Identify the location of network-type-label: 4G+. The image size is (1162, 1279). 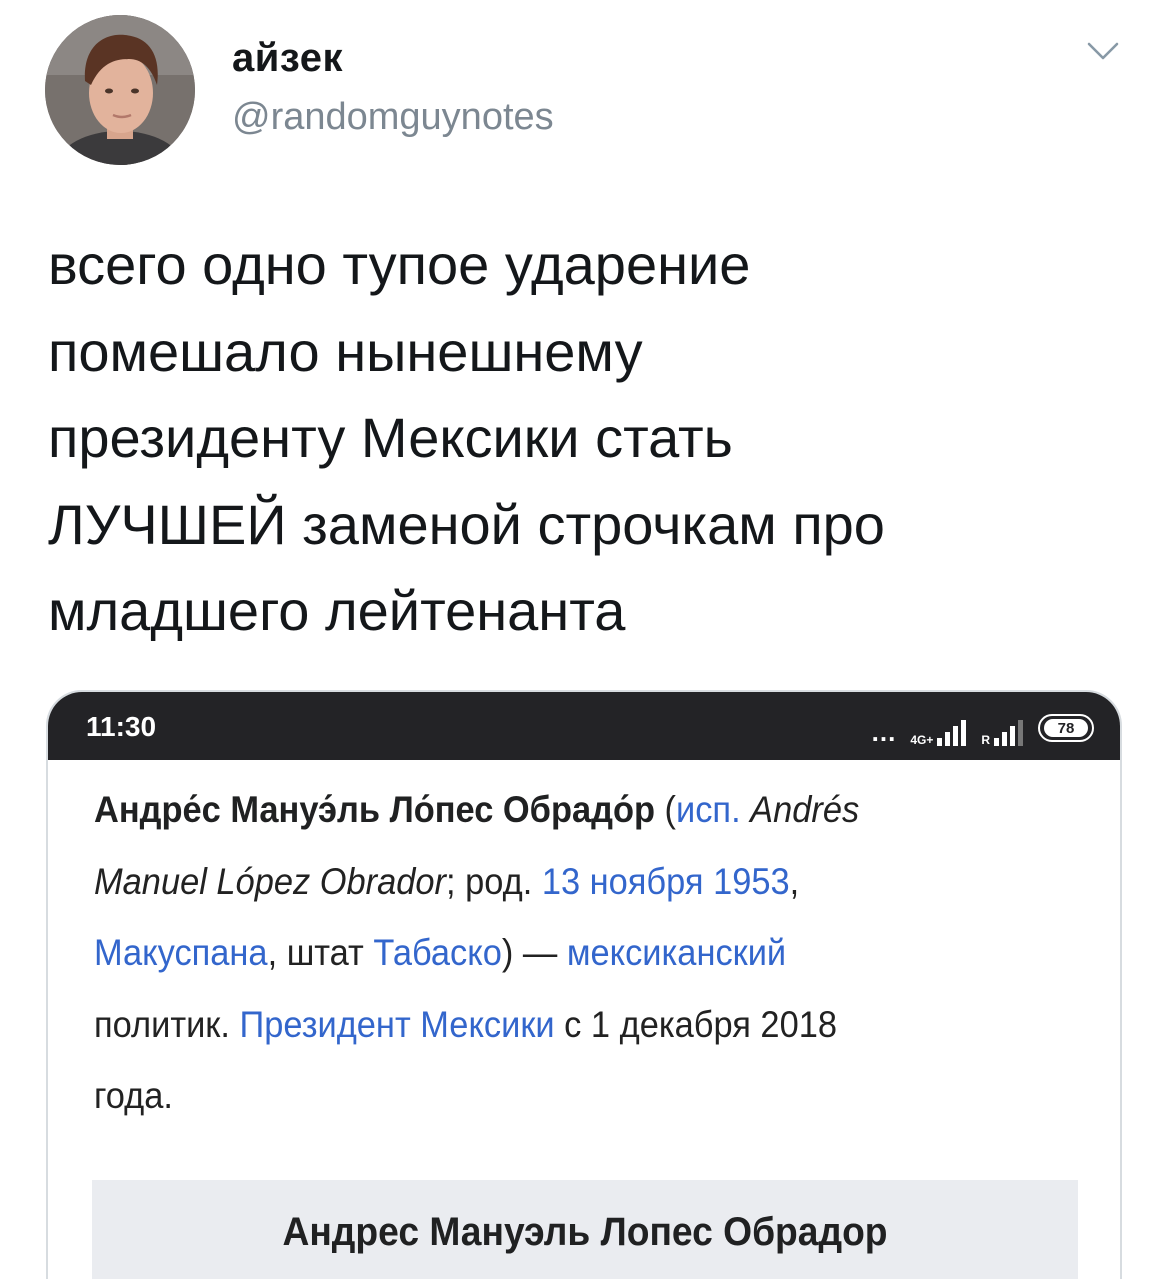
(922, 740).